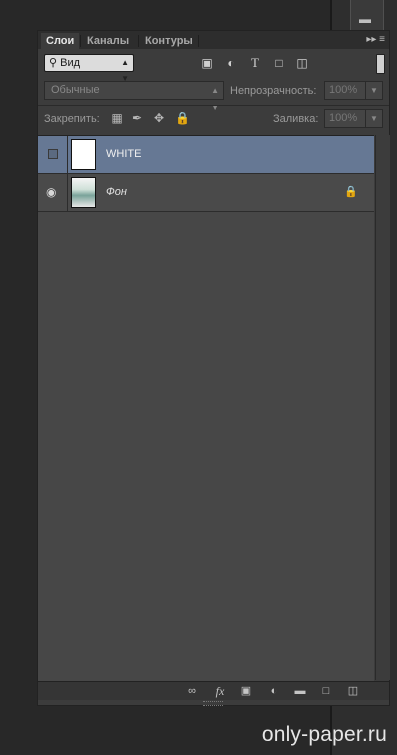 This screenshot has height=755, width=397. Describe the element at coordinates (213, 40) in the screenshot. I see `panel-tabs: Слои Каналы Контуры ▸▸ ≡` at that location.